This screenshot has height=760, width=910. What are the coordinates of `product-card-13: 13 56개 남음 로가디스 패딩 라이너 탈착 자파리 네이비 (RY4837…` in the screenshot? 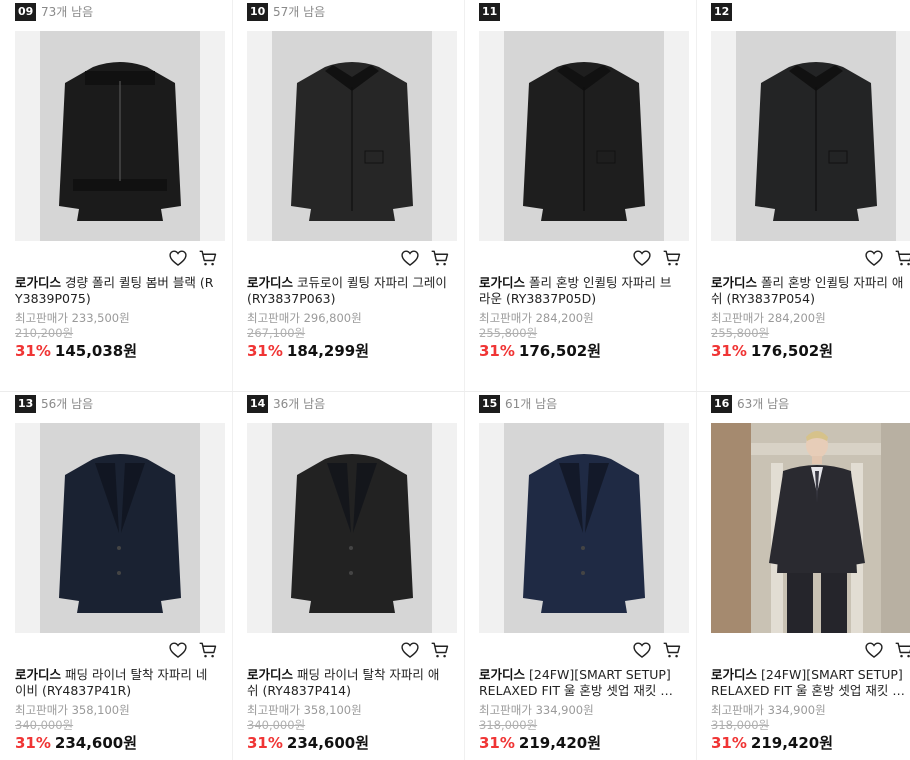 It's located at (116, 575).